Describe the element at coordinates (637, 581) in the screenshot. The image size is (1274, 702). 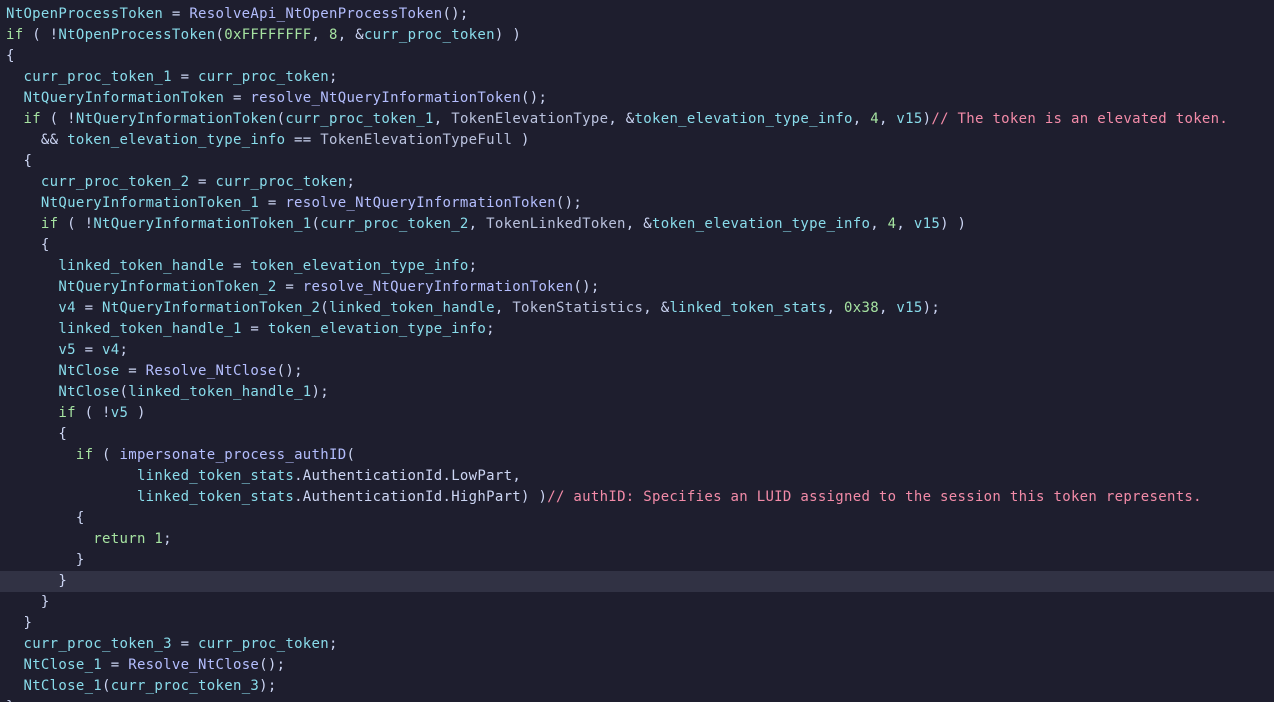
I see `code-line-current: }` at that location.